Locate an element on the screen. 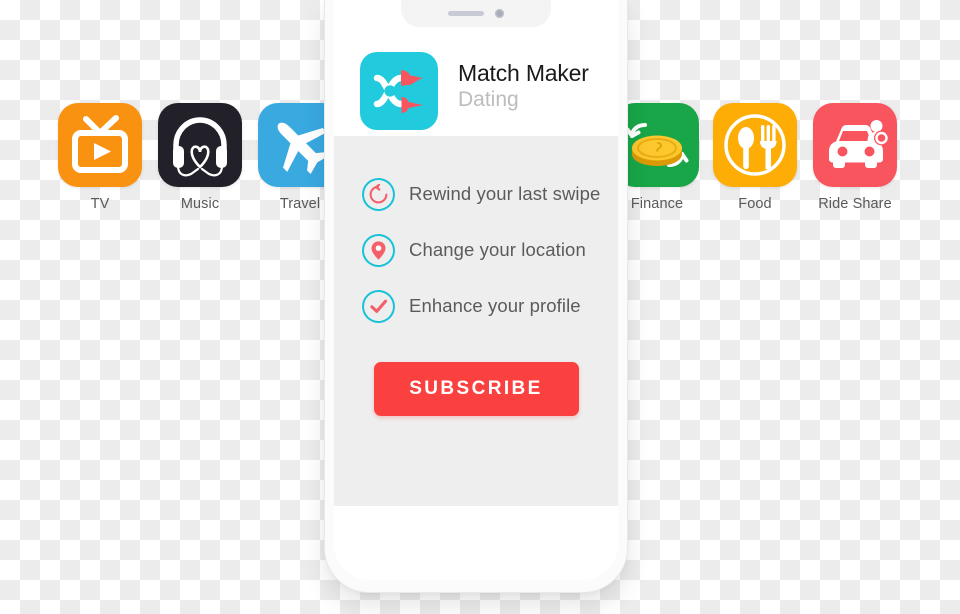  feature-label-location: Change your location is located at coordinates (497, 249).